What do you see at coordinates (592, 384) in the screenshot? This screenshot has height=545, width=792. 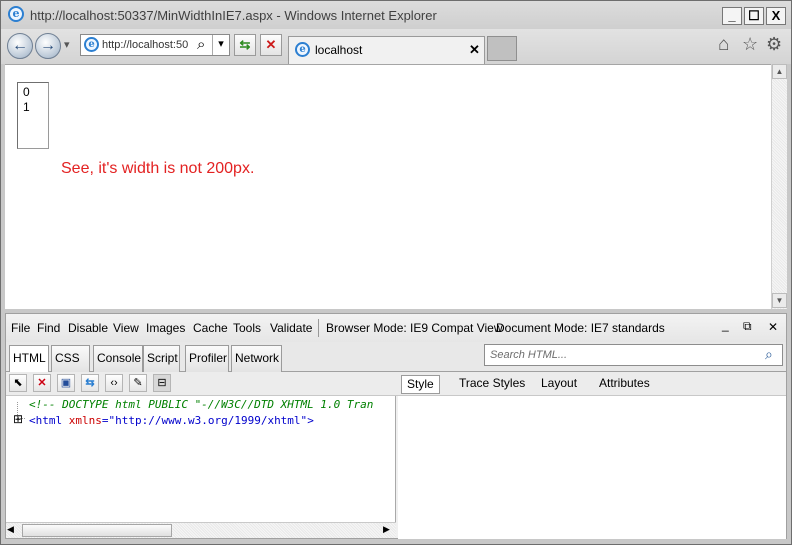 I see `style-pane-tabs: Style Trace Styles Layout Attributes` at bounding box center [592, 384].